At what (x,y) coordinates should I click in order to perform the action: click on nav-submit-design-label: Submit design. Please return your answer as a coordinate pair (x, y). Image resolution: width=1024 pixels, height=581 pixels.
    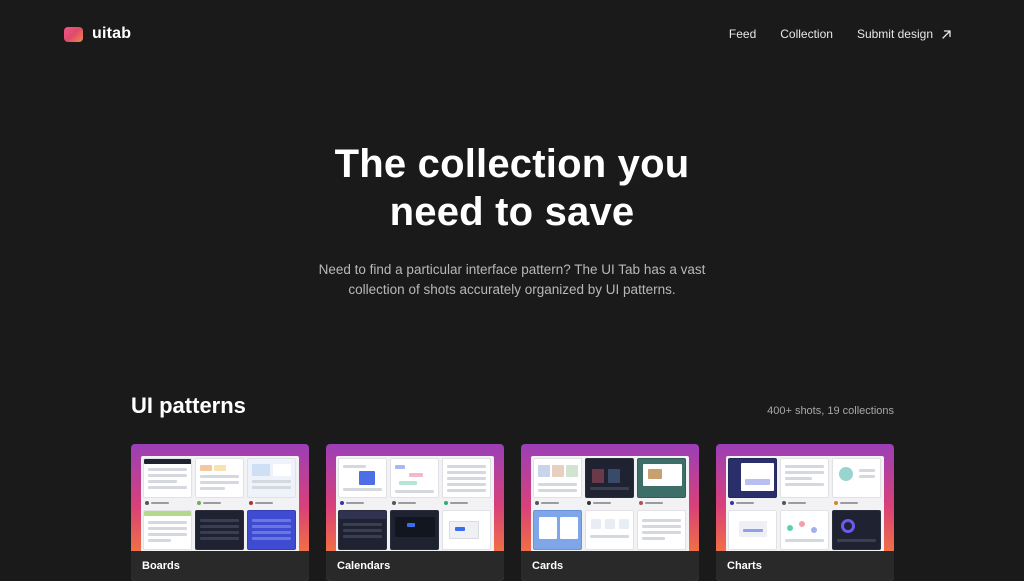
    Looking at the image, I should click on (894, 34).